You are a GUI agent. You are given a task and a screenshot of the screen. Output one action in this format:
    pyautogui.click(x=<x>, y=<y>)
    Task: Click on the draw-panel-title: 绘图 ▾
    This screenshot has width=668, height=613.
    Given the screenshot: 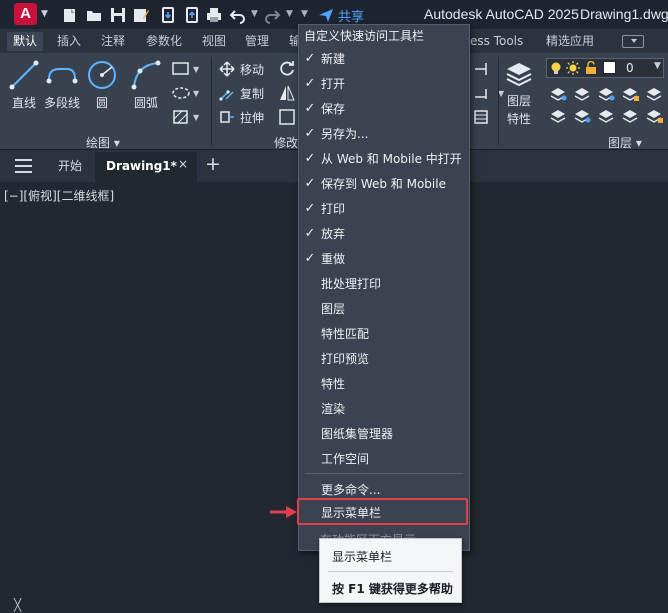 What is the action you would take?
    pyautogui.click(x=103, y=142)
    